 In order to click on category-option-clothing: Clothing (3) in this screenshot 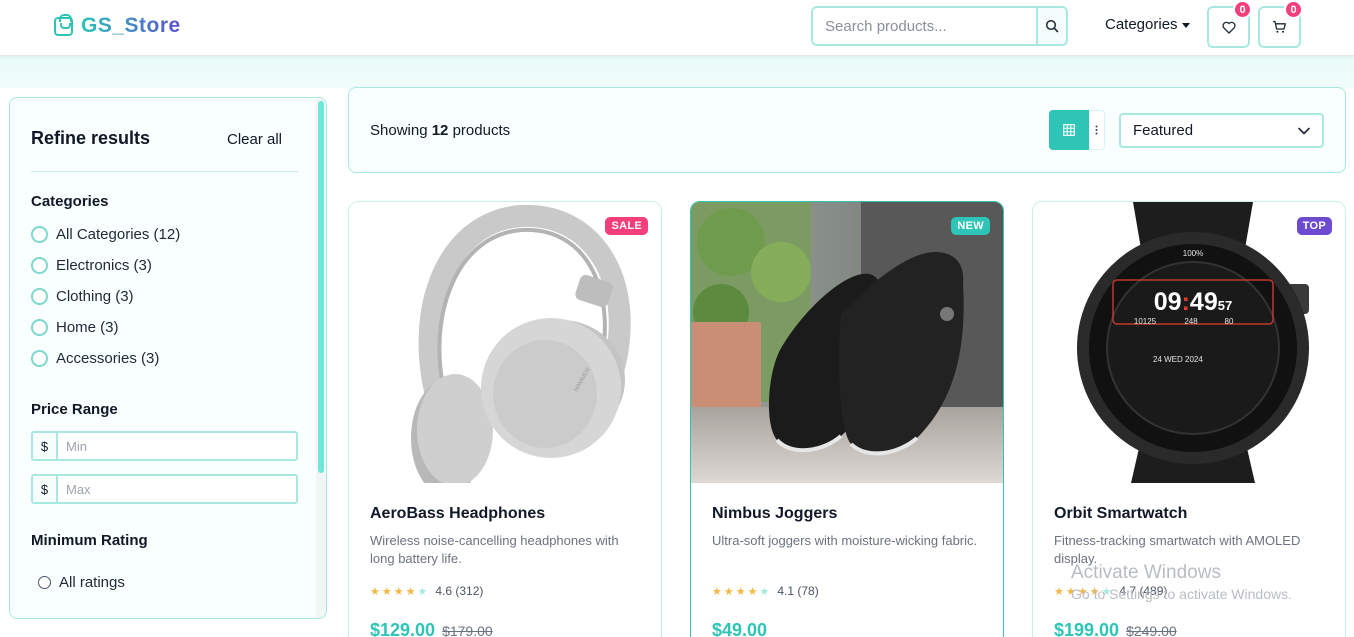, I will do `click(82, 296)`.